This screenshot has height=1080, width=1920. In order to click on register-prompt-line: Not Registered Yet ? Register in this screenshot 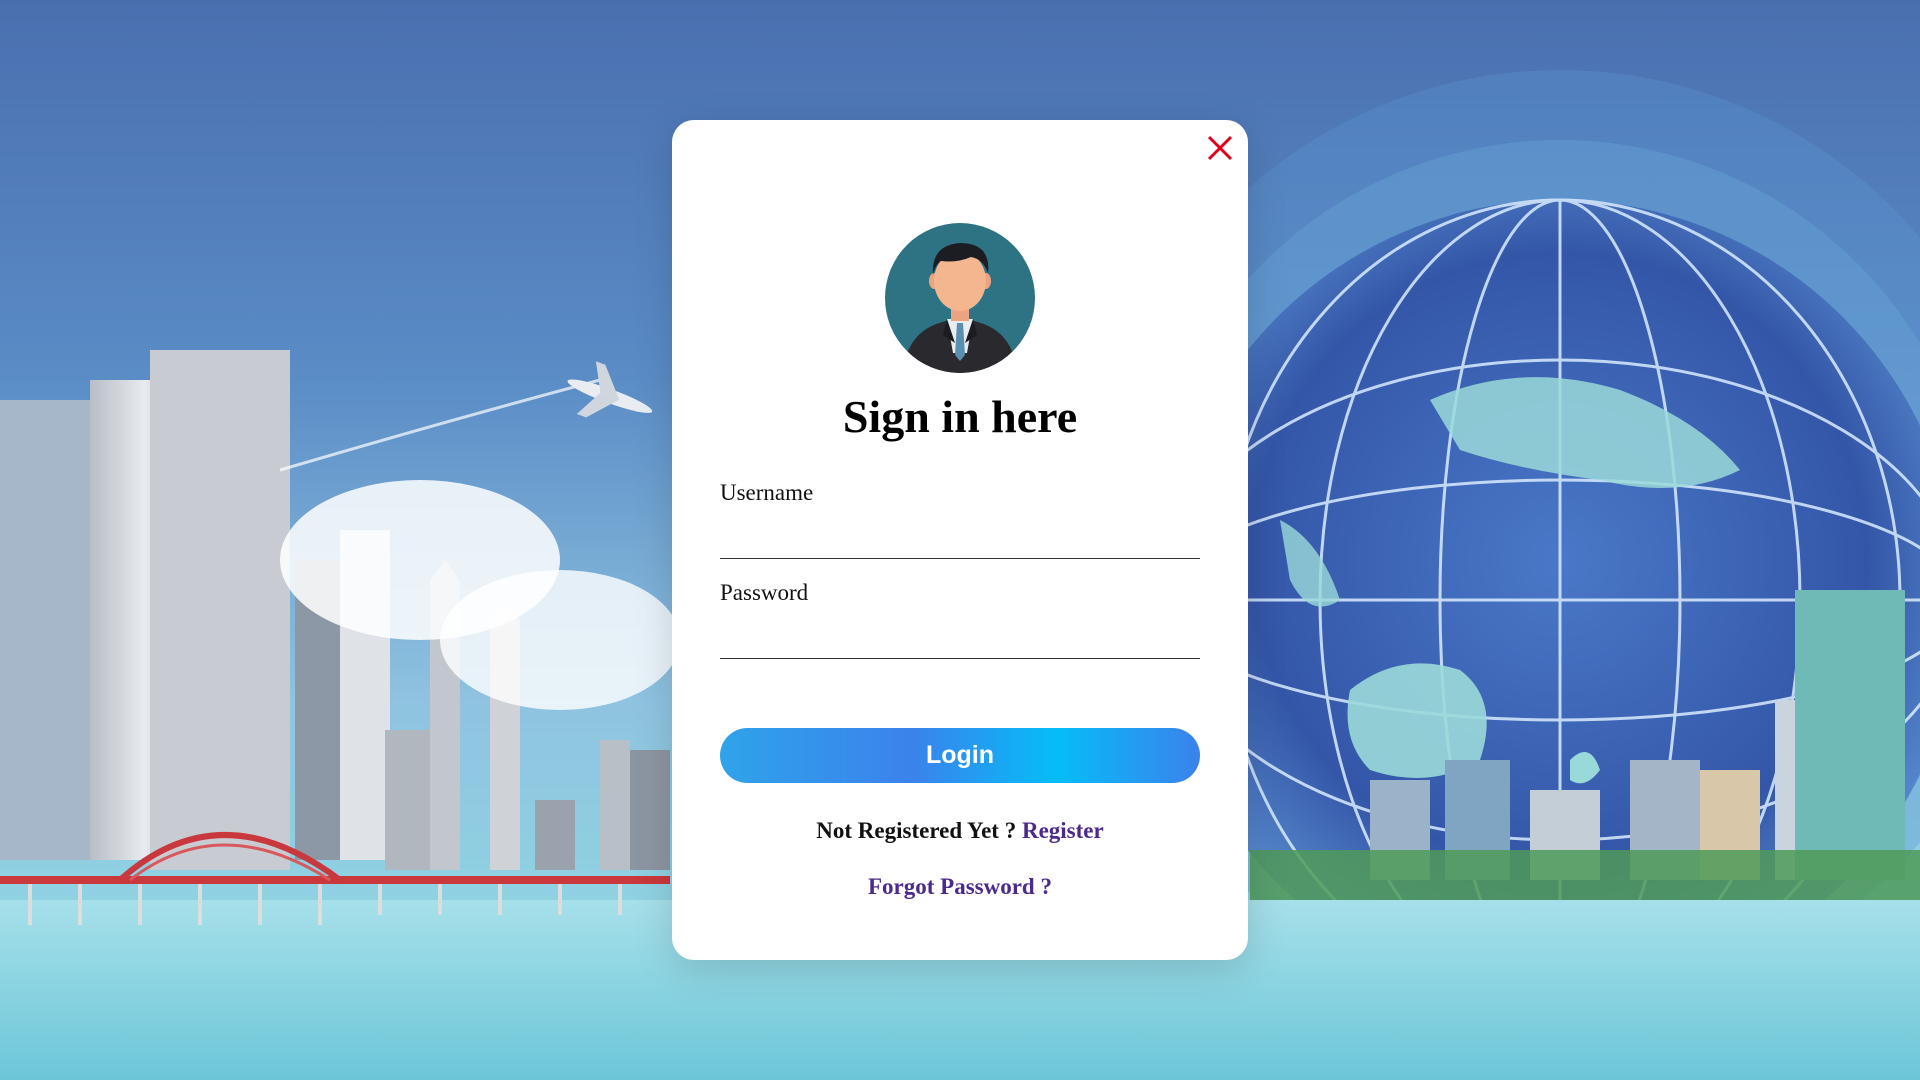, I will do `click(960, 831)`.